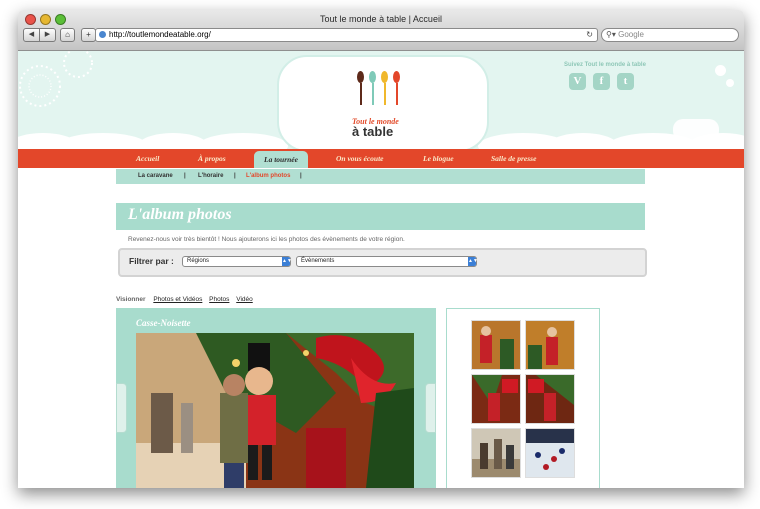  What do you see at coordinates (360, 158) in the screenshot?
I see `nav-item-on-vous-ecoute: On vous écoute` at bounding box center [360, 158].